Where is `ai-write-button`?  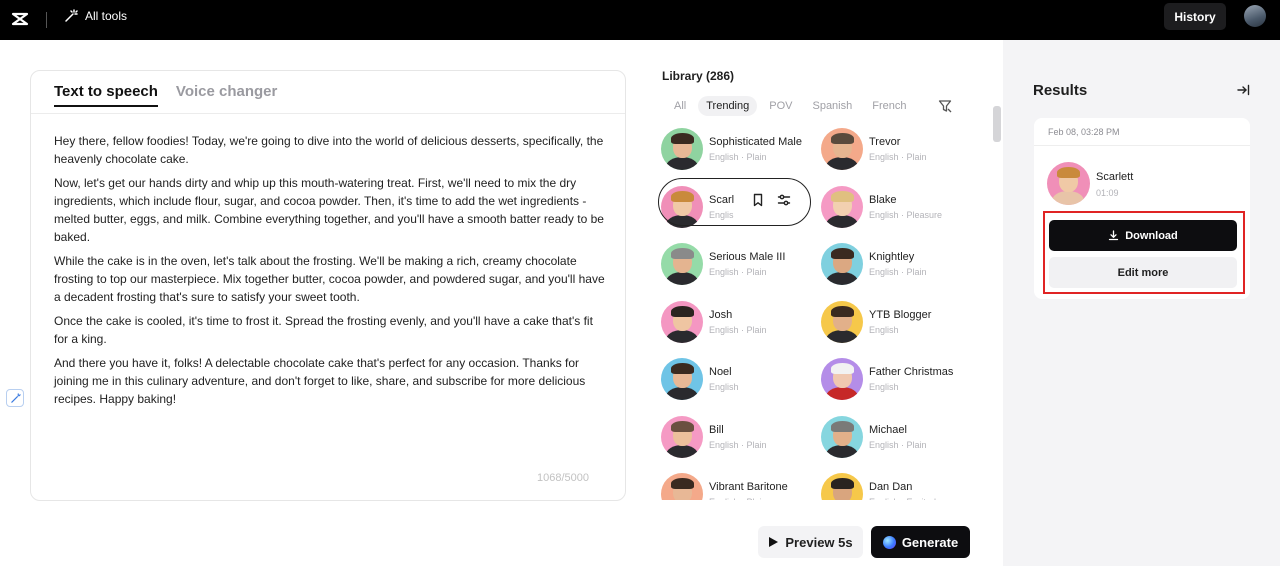
ai-write-button is located at coordinates (15, 398).